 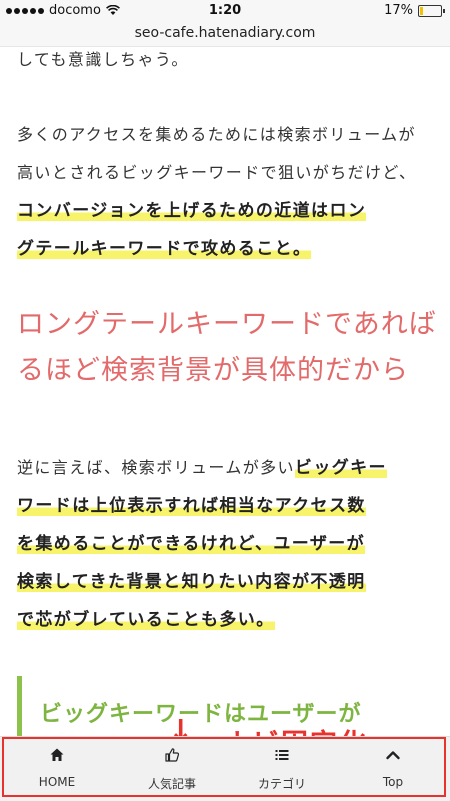 What do you see at coordinates (164, 249) in the screenshot?
I see `highlighted-text: グテールキーワードで攻めること。` at bounding box center [164, 249].